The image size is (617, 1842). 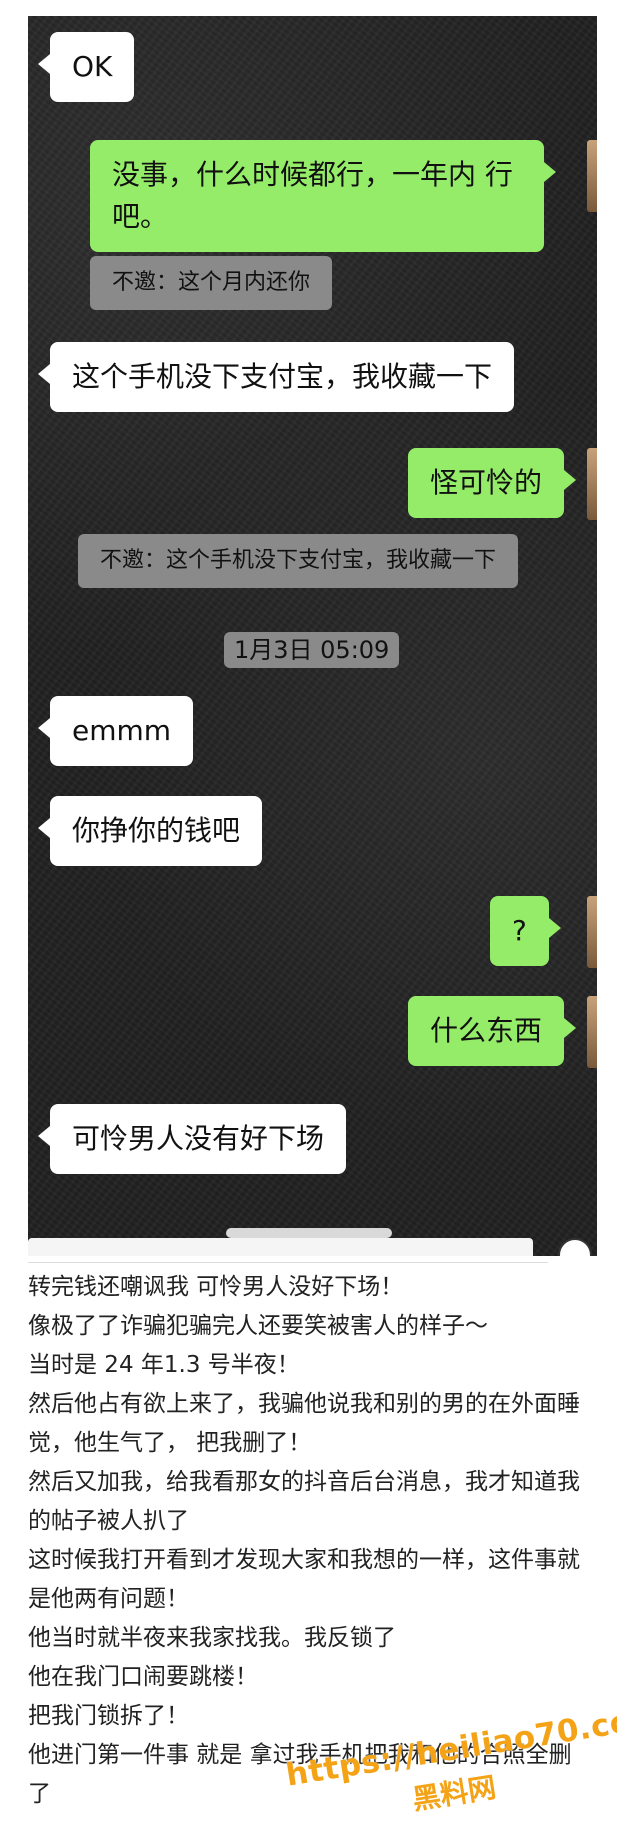 I want to click on message-outgoing: 没事，什么时候都行，一年内 行吧。, so click(x=323, y=196).